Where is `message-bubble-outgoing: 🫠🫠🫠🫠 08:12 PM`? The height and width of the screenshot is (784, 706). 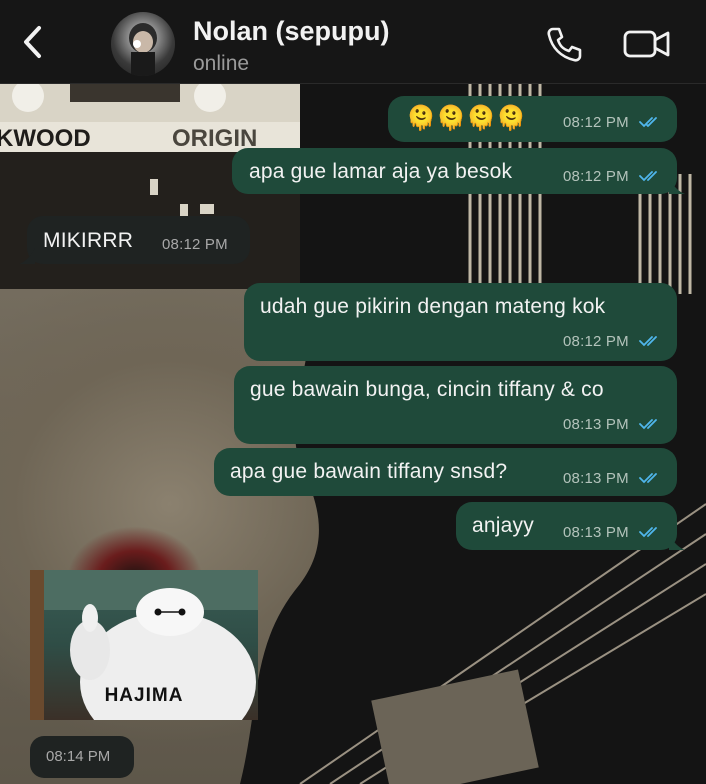 message-bubble-outgoing: 🫠🫠🫠🫠 08:12 PM is located at coordinates (532, 119).